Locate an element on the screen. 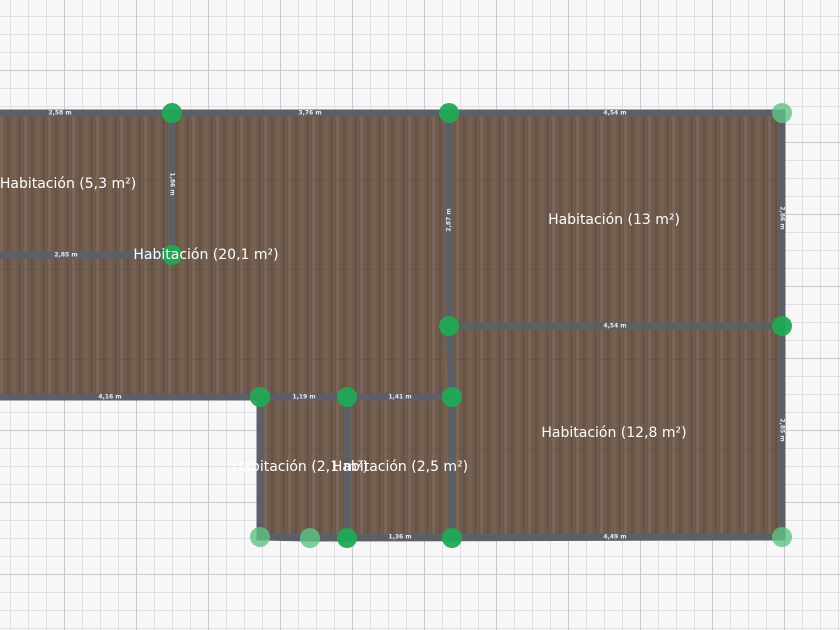  wall-length-label: 2,86 m is located at coordinates (782, 217).